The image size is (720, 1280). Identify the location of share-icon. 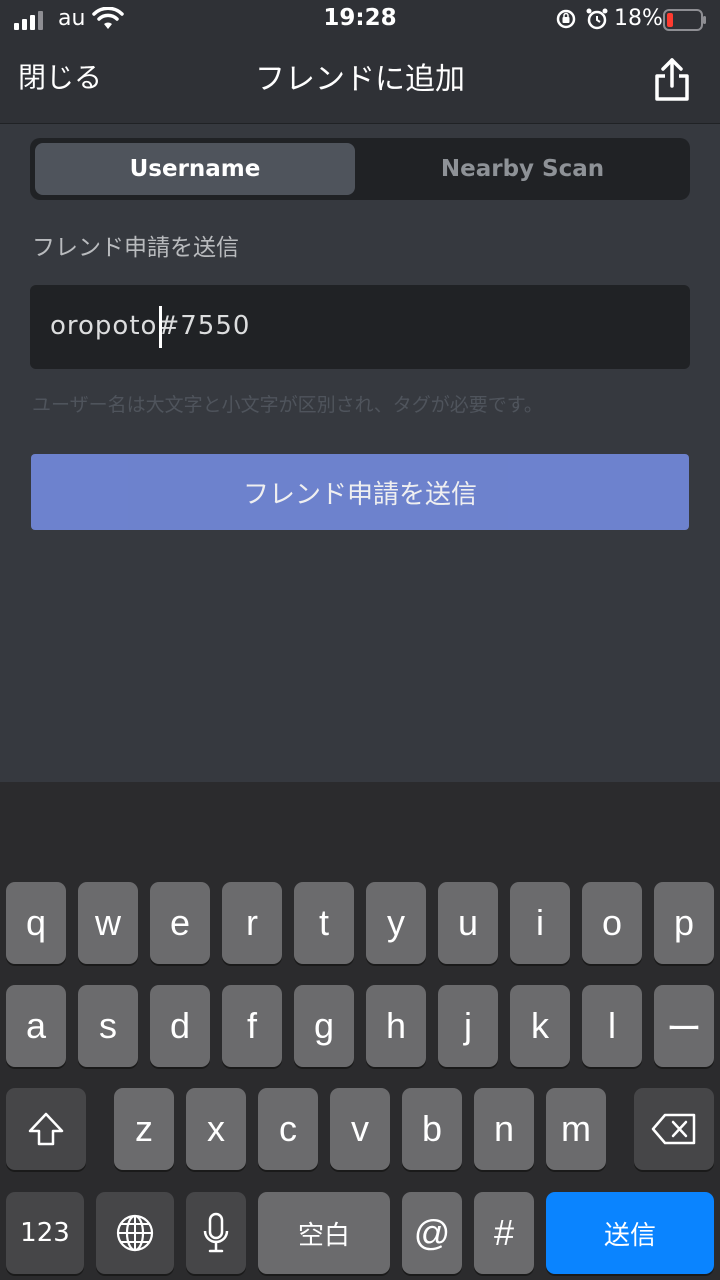
(672, 80).